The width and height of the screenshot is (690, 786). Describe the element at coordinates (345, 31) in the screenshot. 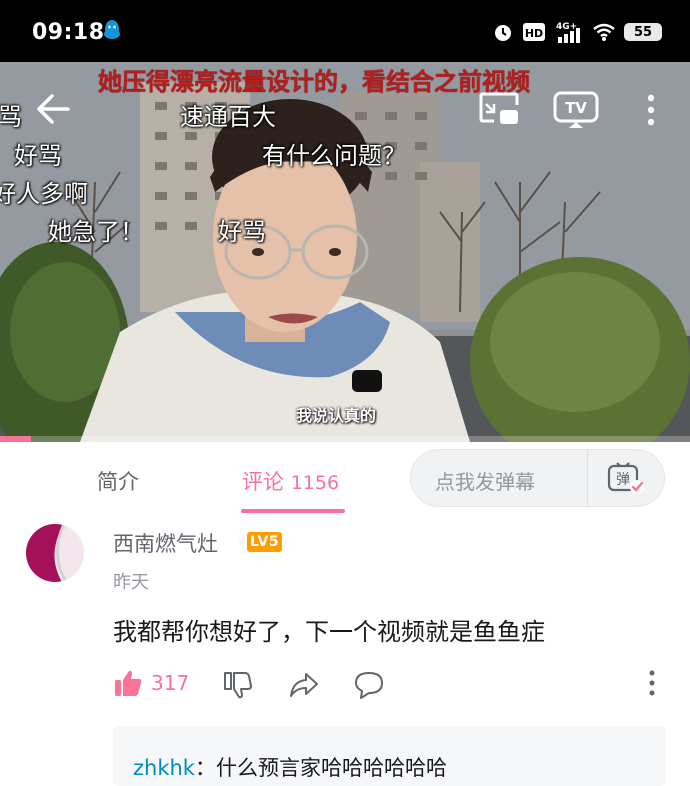

I see `status-bar: 09:18 HD 4G+ 55` at that location.